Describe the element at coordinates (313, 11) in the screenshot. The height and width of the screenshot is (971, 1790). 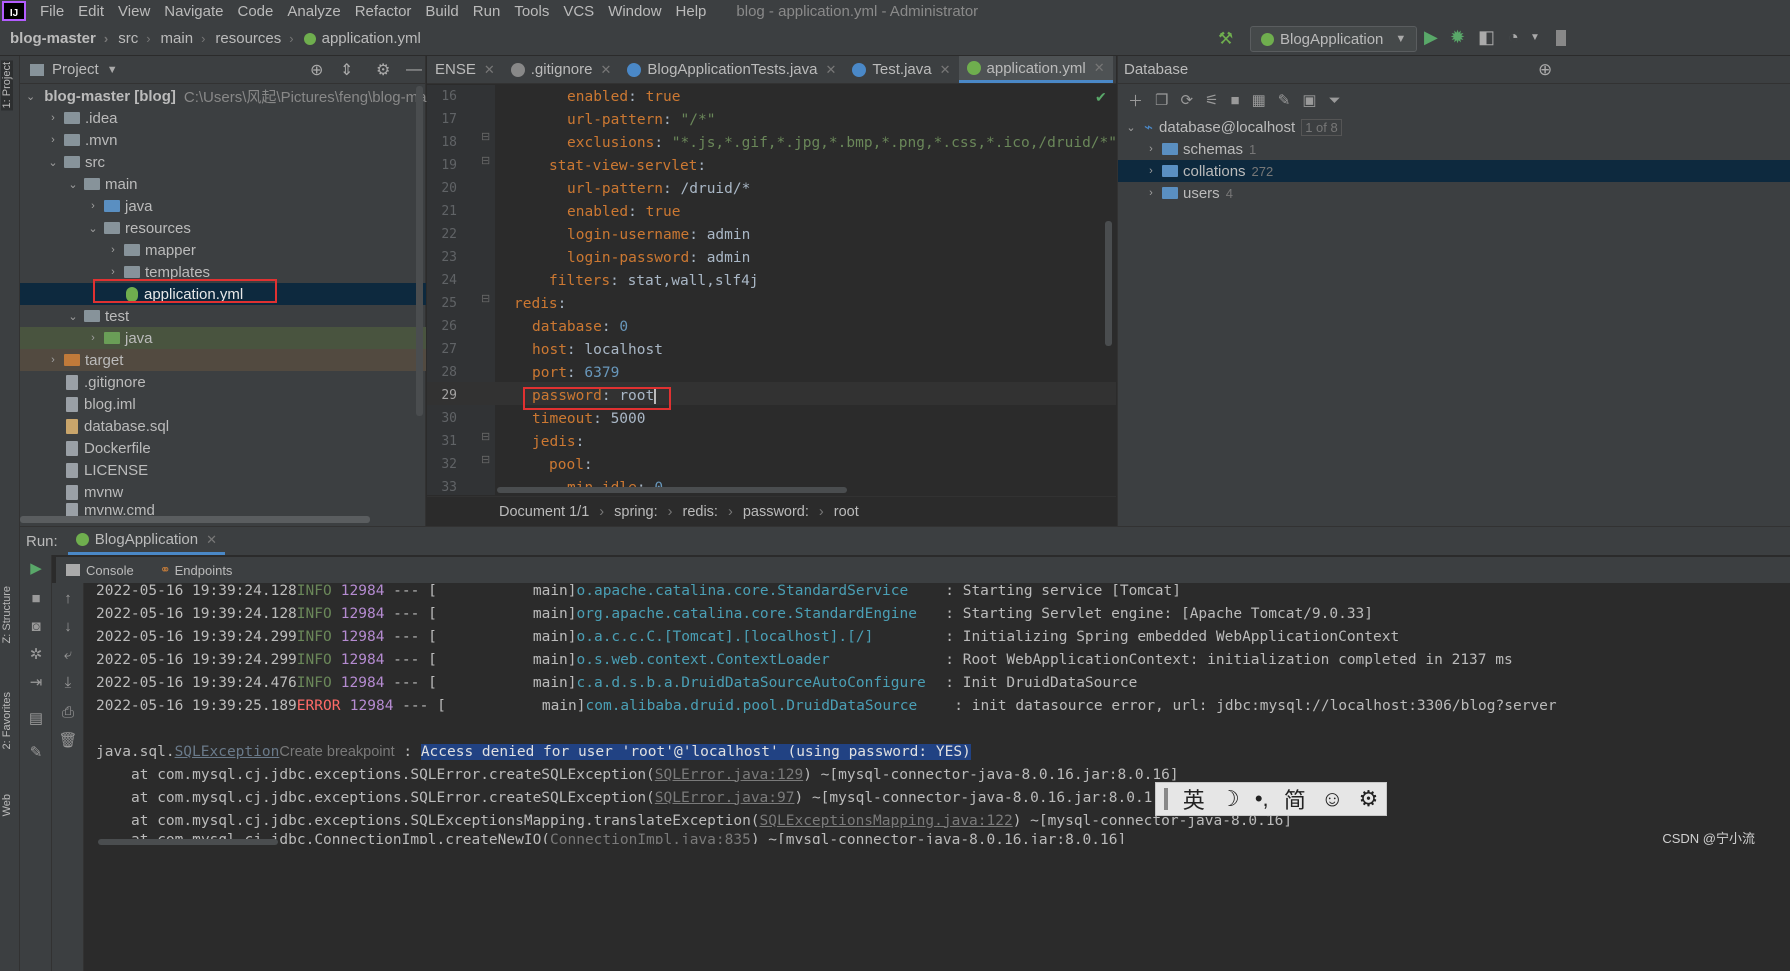
I see `menu-analyze: Analyze` at that location.